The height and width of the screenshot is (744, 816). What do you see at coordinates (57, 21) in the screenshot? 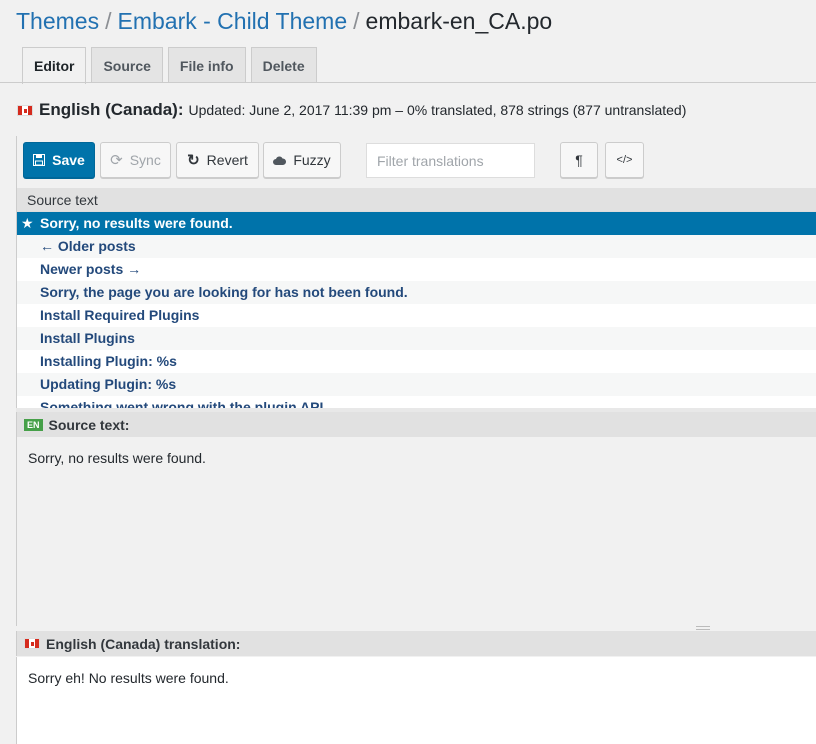
I see `breadcrumb-themes-link: Themes` at bounding box center [57, 21].